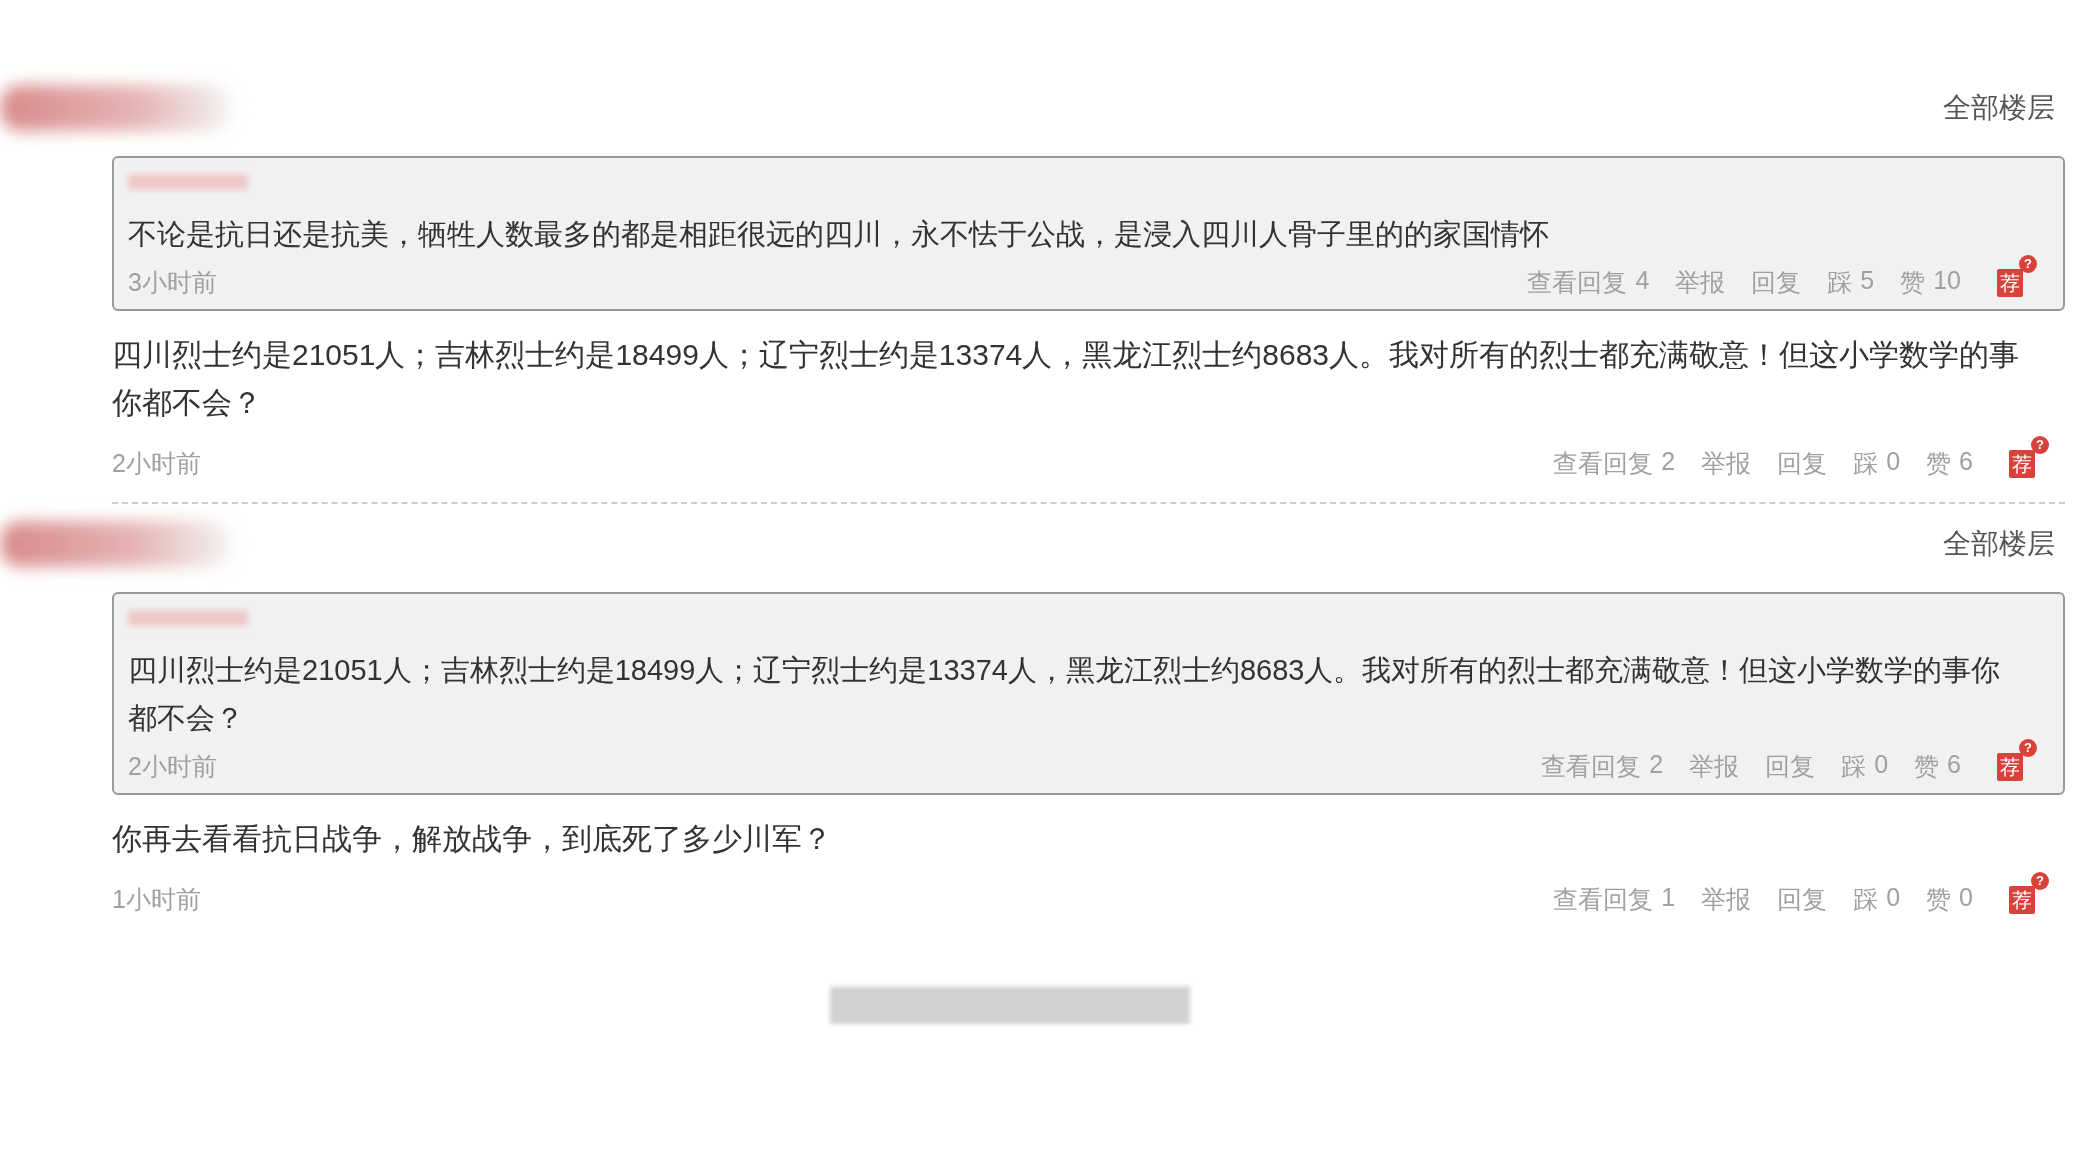 Image resolution: width=2097 pixels, height=1159 pixels. What do you see at coordinates (1614, 899) in the screenshot?
I see `action-link: 查看回复 1` at bounding box center [1614, 899].